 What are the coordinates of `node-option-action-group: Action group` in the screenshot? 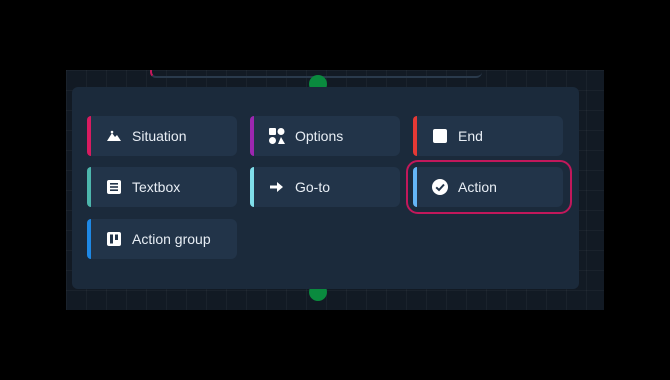 It's located at (162, 239).